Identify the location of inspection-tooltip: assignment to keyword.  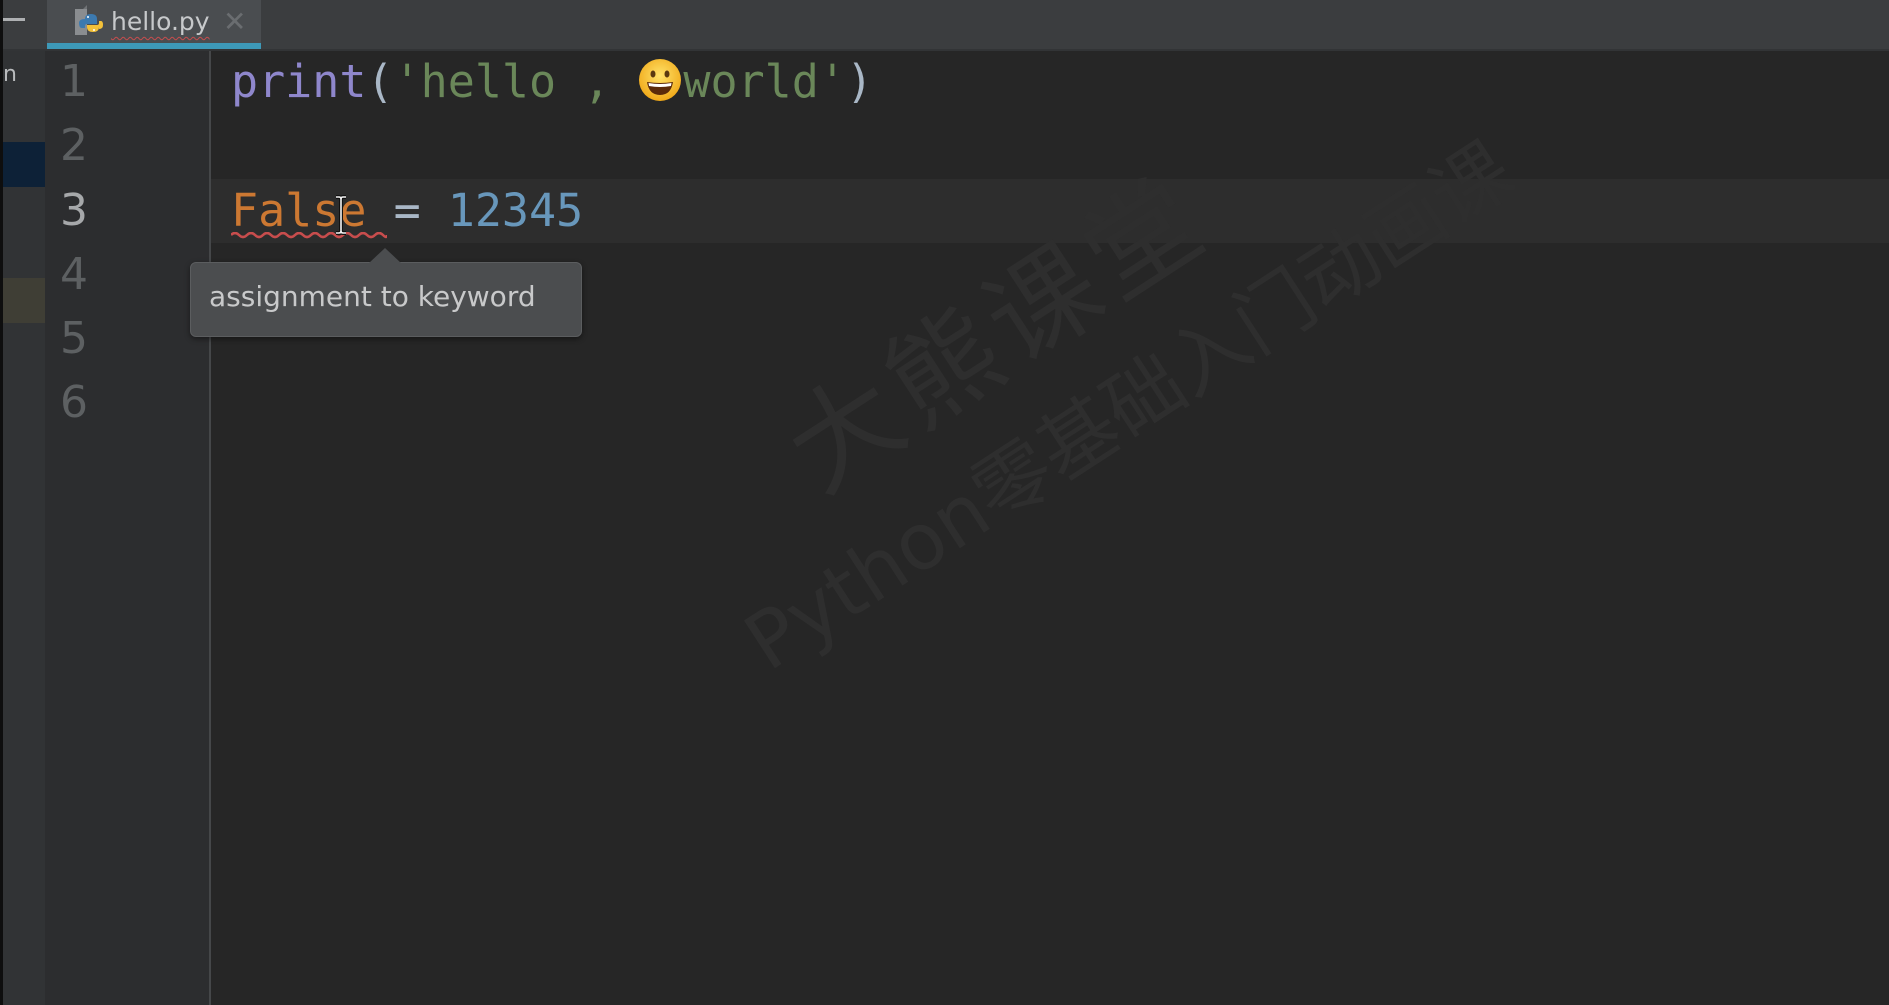
(386, 292).